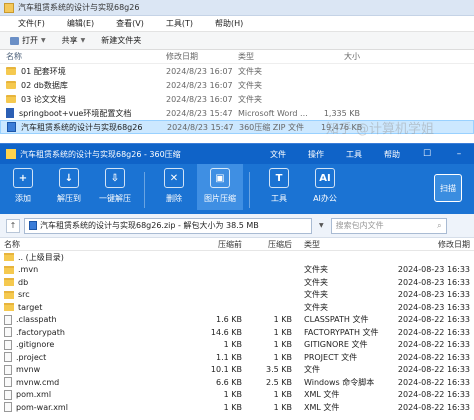  What do you see at coordinates (237, 370) in the screenshot?
I see `table-row: mvnw 10.1 KB 3.5 KB 文件 2024-08-22 16:33` at bounding box center [237, 370].